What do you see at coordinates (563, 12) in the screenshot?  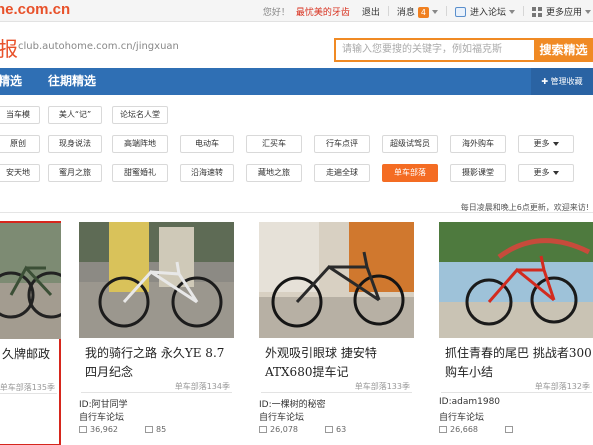 I see `more-apps-label: 更多应用` at bounding box center [563, 12].